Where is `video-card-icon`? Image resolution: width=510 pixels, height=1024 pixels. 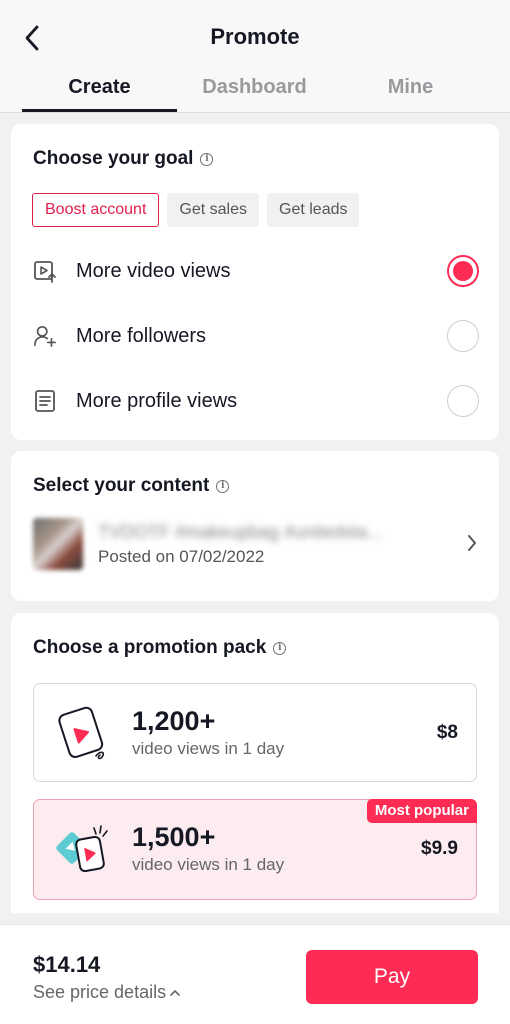 video-card-icon is located at coordinates (81, 733).